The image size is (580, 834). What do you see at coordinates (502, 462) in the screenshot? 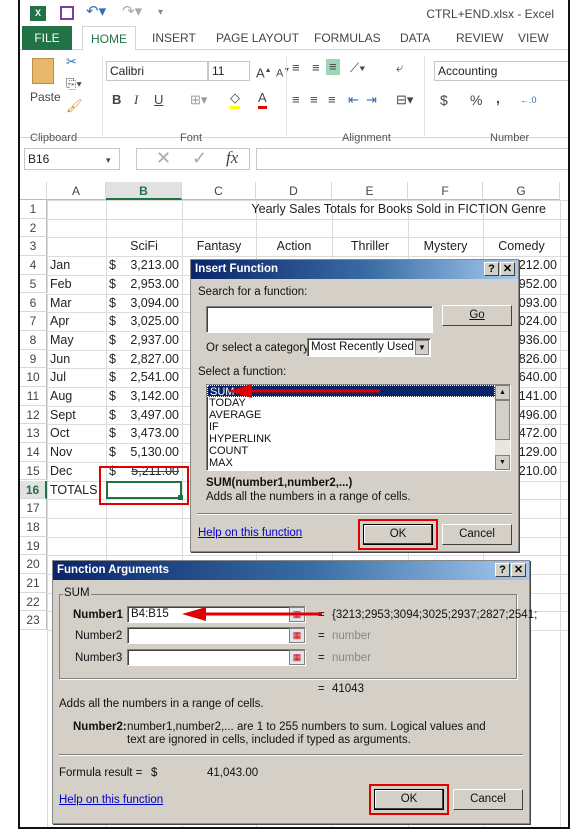
I see `scroll-down-icon: ▼` at bounding box center [502, 462].